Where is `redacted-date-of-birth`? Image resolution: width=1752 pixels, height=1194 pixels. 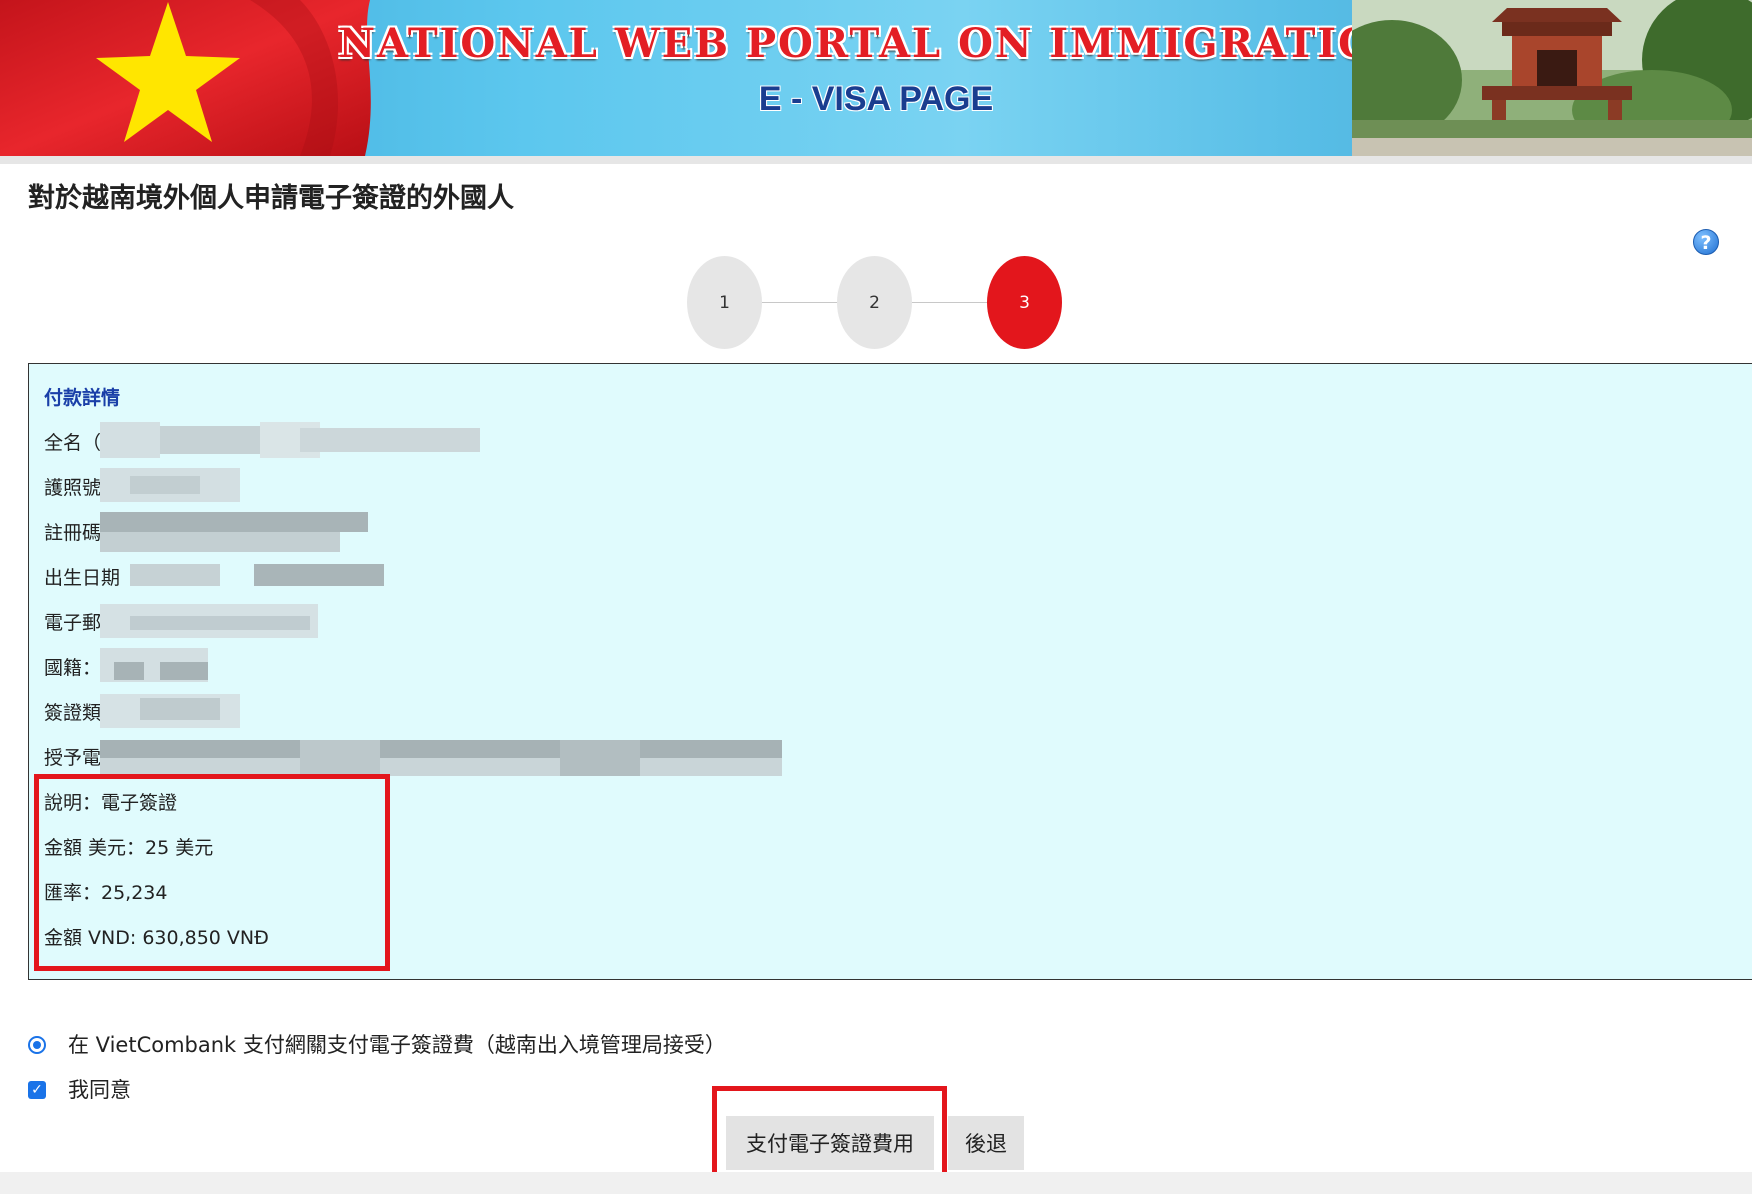
redacted-date-of-birth is located at coordinates (242, 575).